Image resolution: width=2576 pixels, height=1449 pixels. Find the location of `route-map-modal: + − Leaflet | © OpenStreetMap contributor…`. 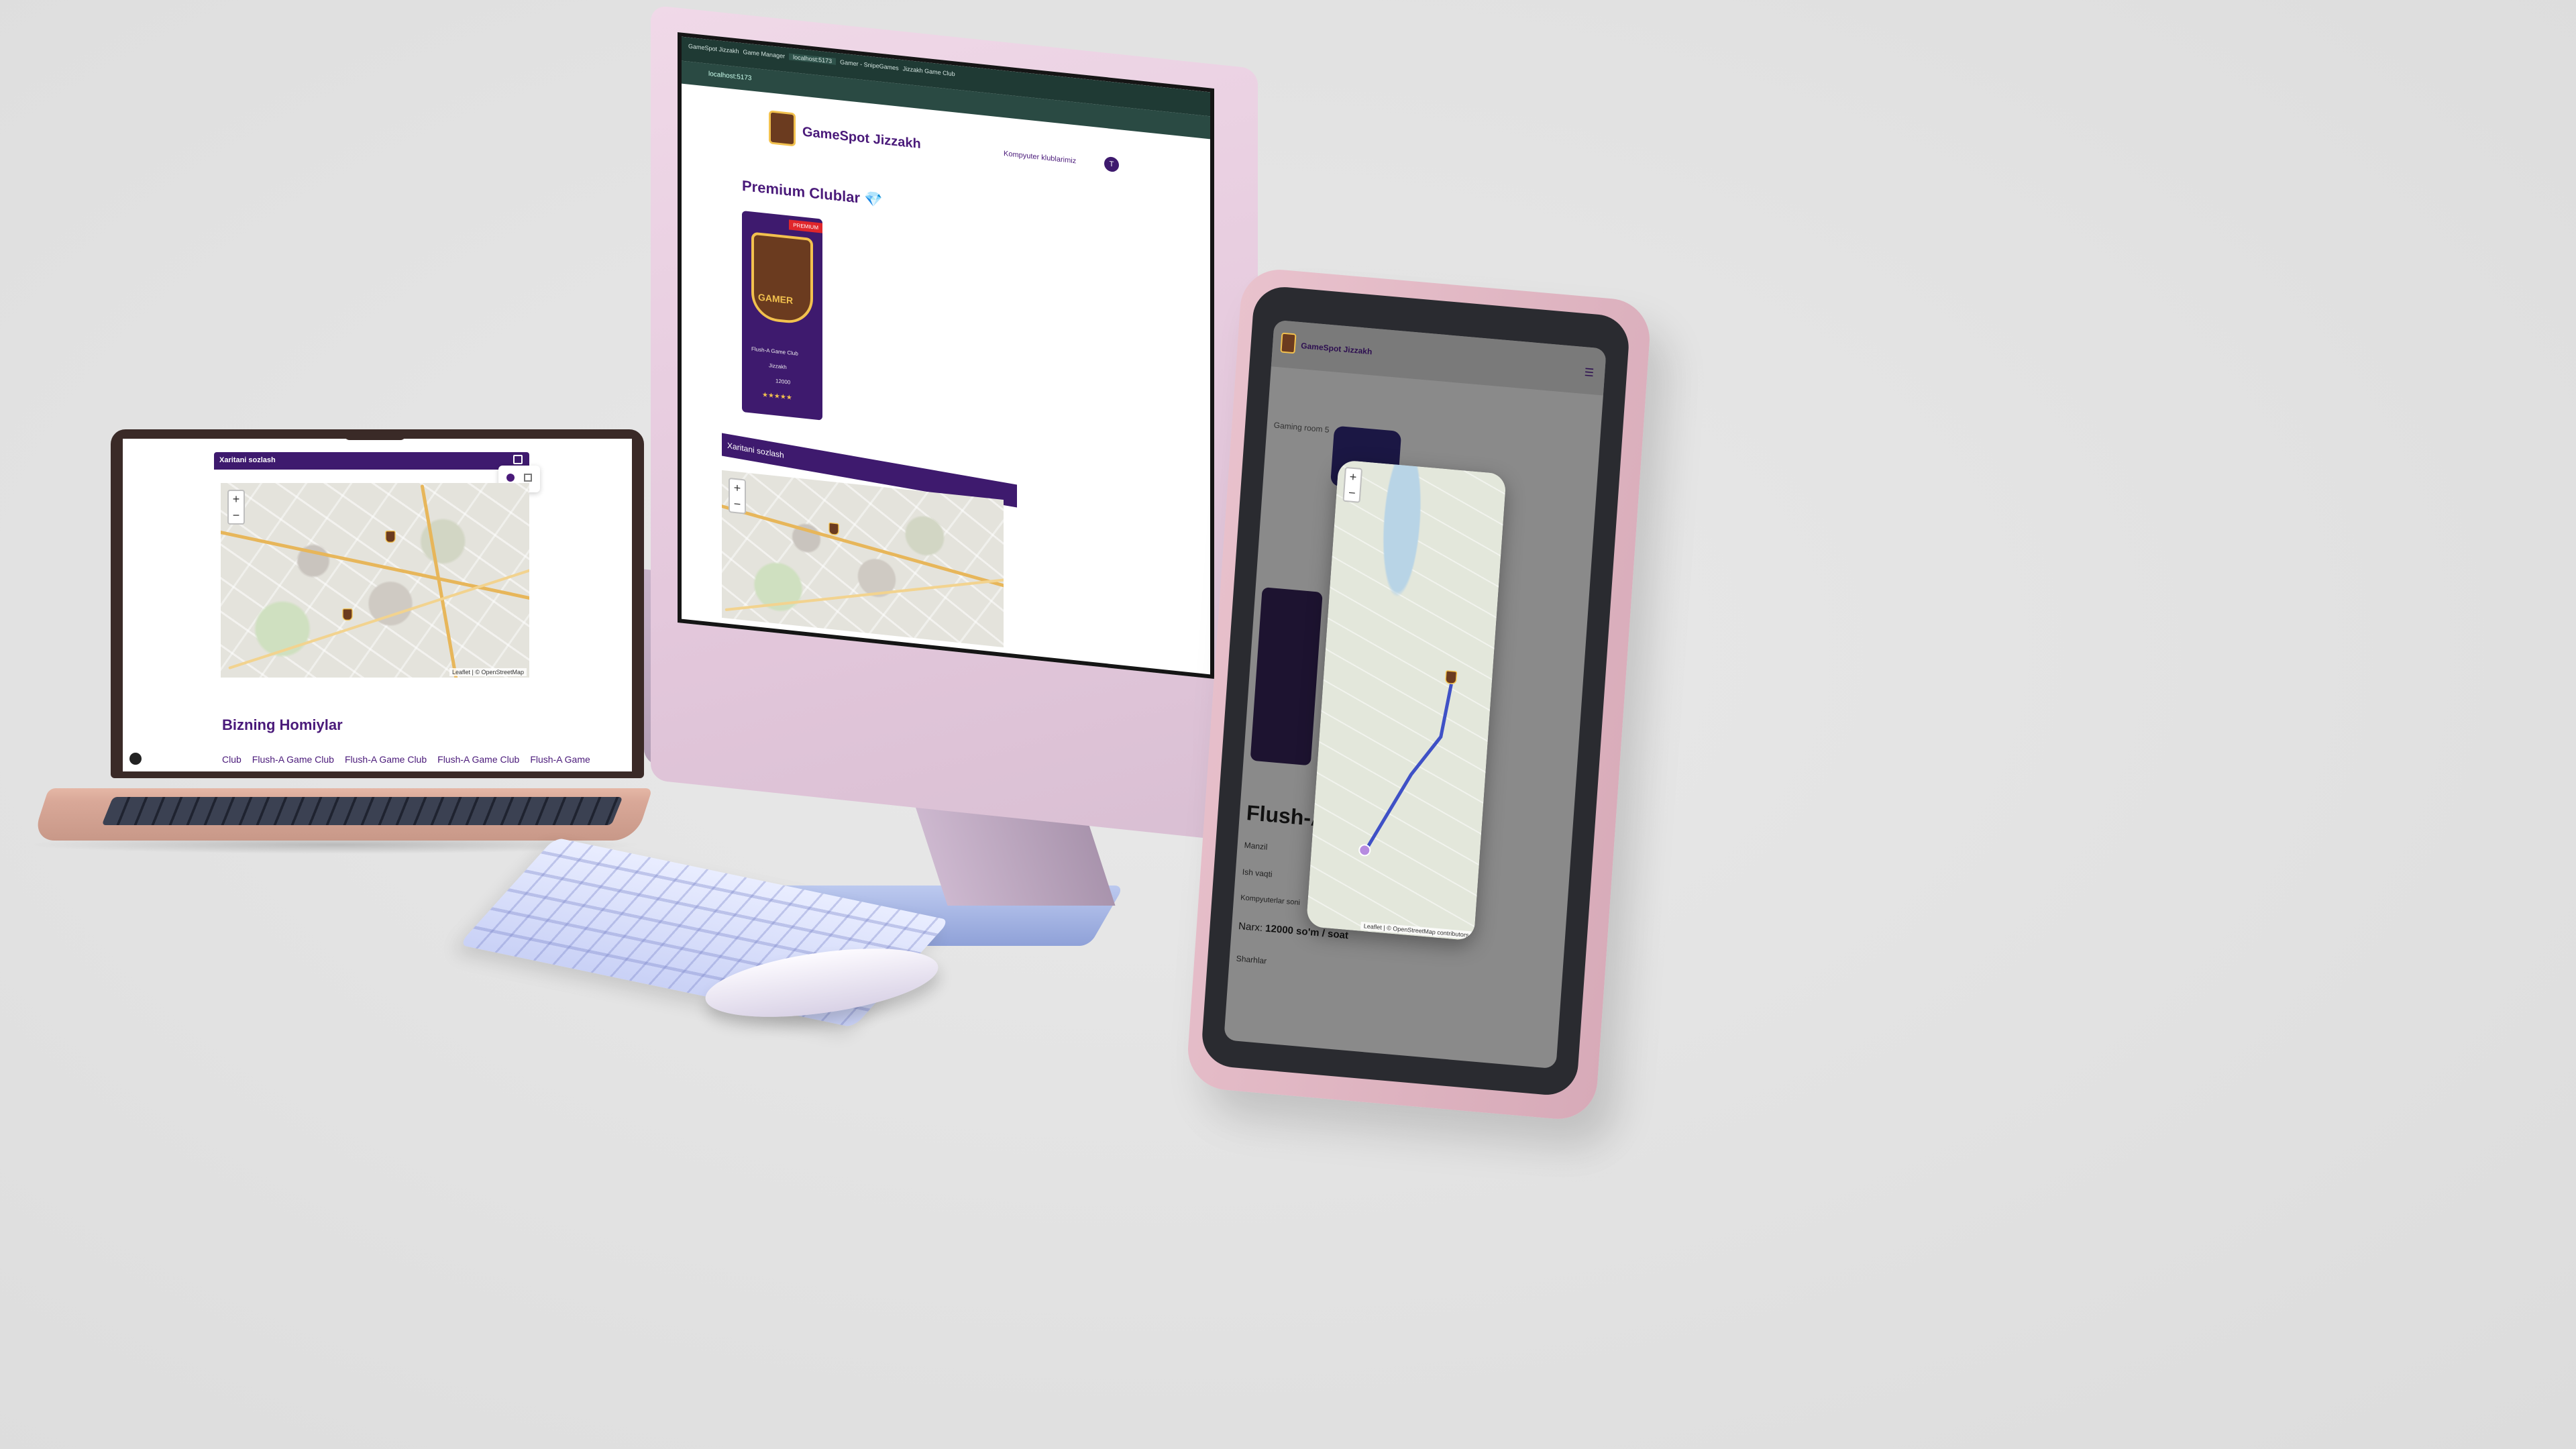

route-map-modal: + − Leaflet | © OpenStreetMap contributor… is located at coordinates (1406, 700).